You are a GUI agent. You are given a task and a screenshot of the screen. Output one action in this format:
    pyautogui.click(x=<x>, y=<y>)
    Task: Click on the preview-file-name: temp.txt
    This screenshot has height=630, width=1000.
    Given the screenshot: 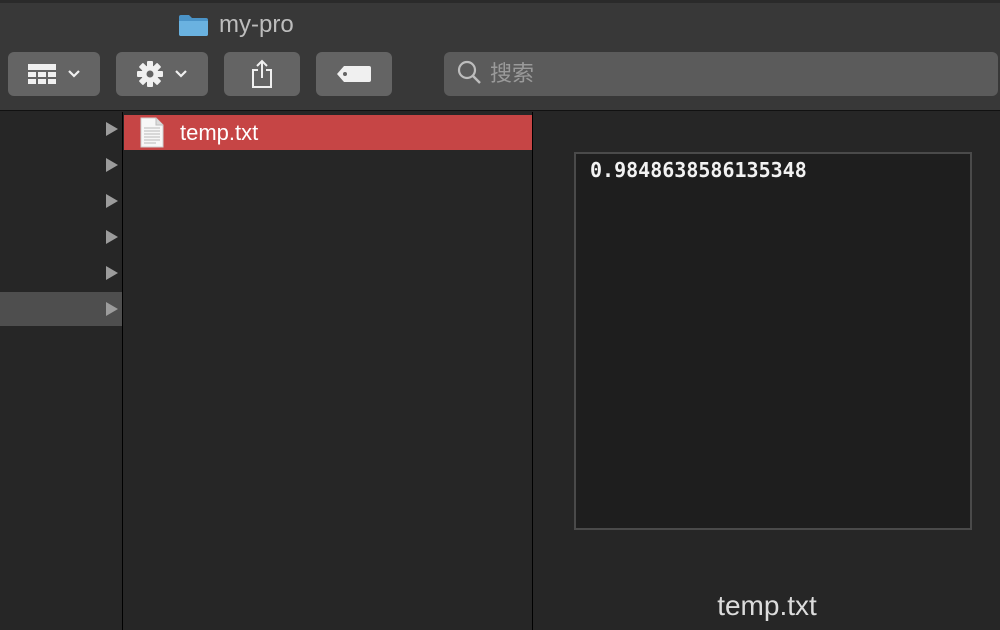 What is the action you would take?
    pyautogui.click(x=767, y=605)
    